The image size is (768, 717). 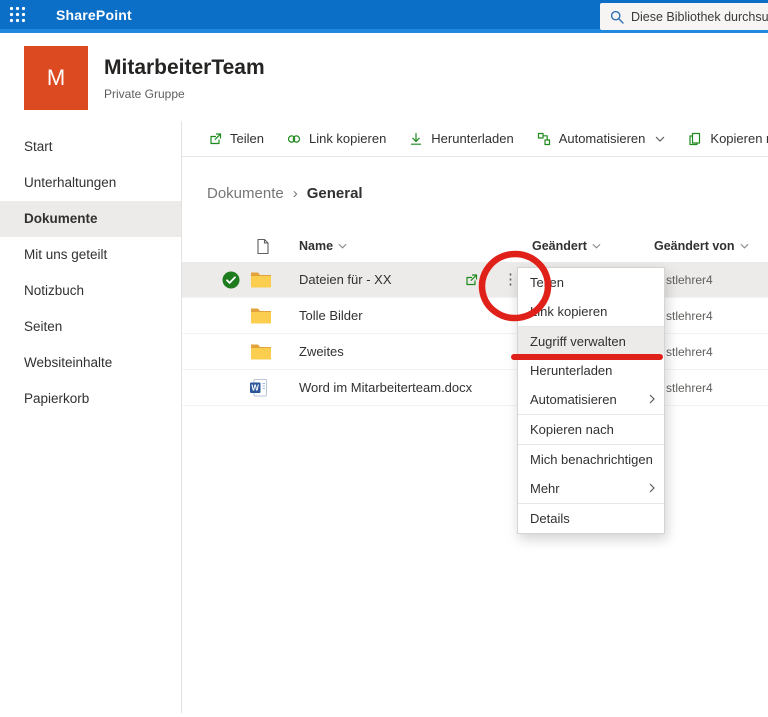 I want to click on copy-to-button: Kopieren nach, so click(x=727, y=139).